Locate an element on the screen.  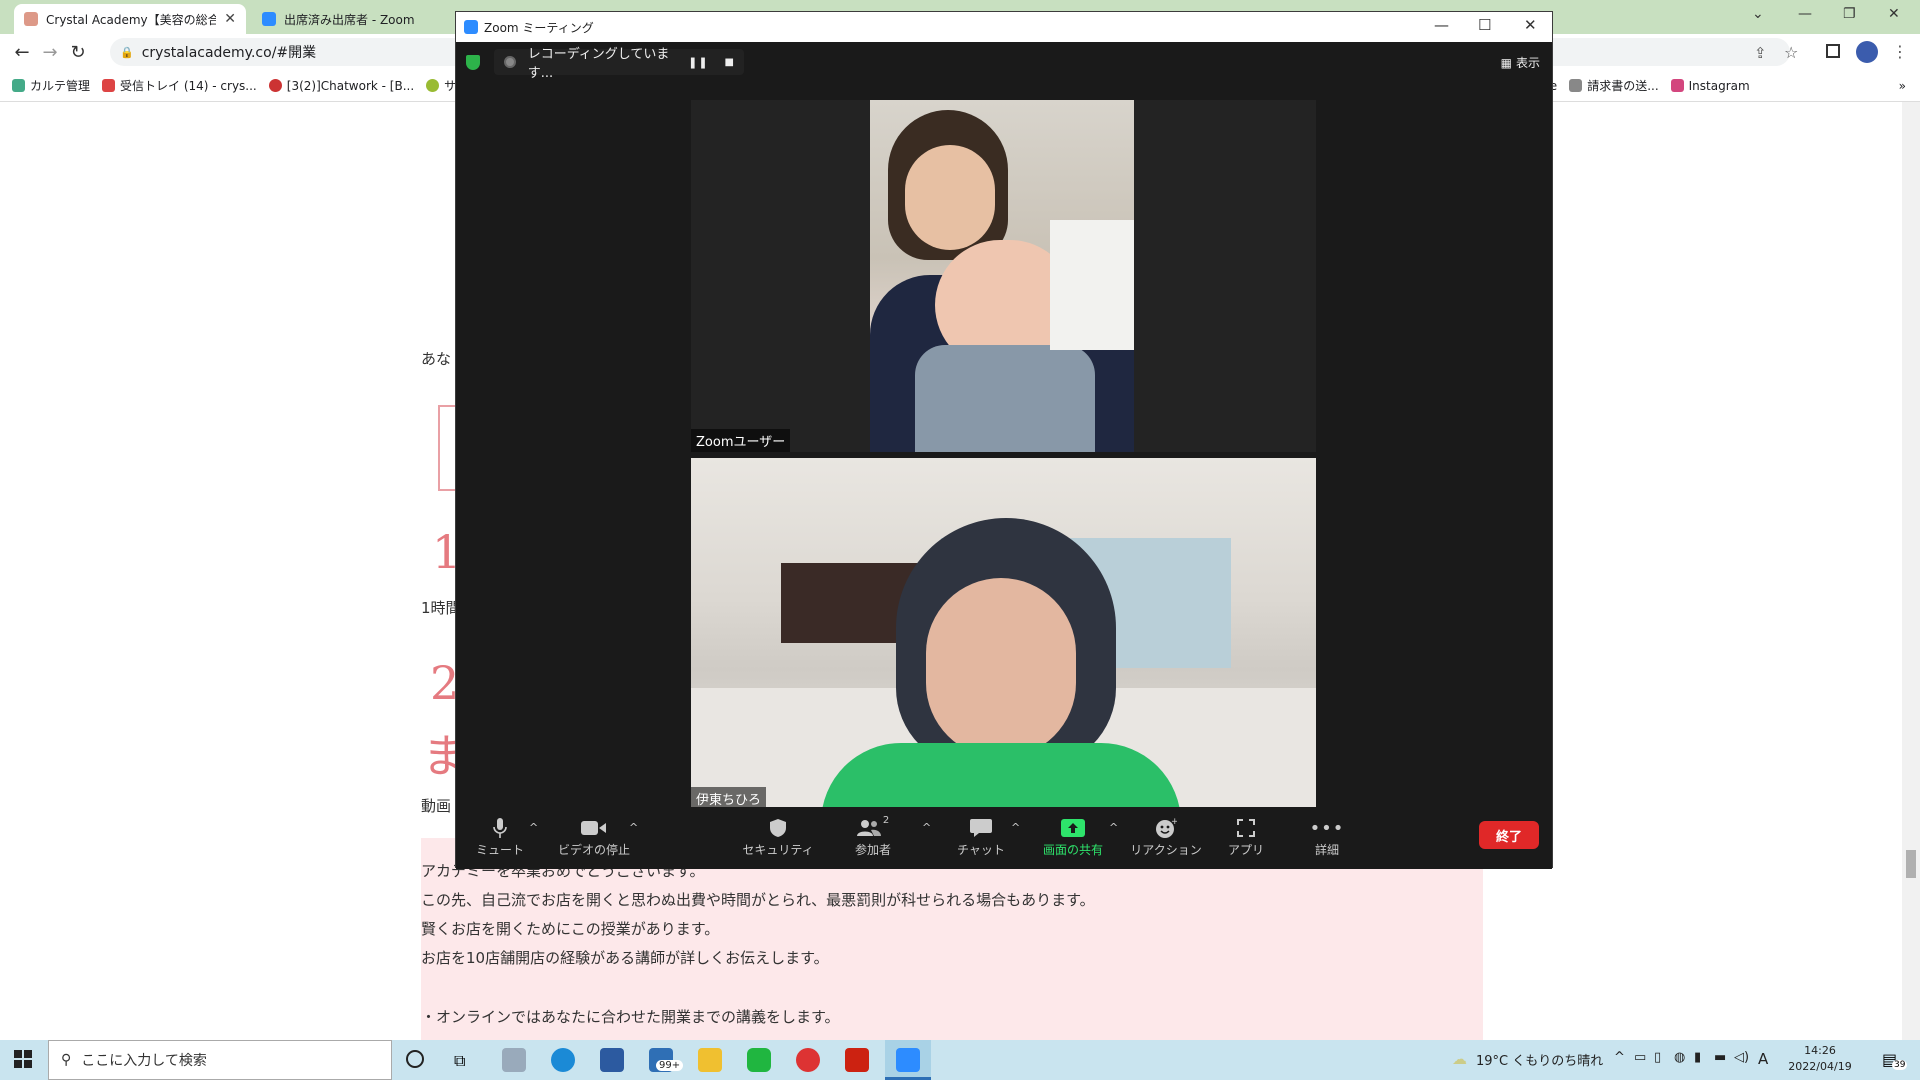
site-favicon-icon is located at coordinates (31, 19).